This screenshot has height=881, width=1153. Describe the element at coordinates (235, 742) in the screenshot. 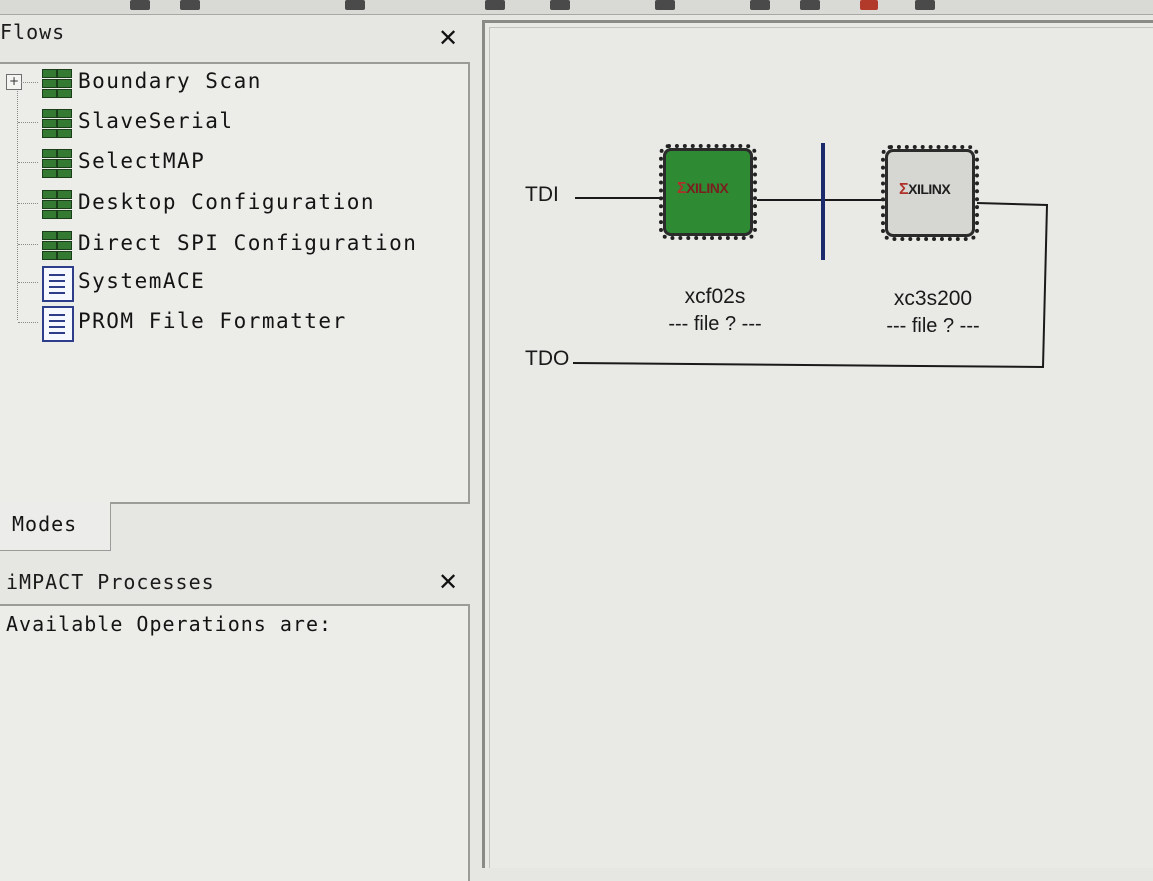

I see `processes-box: Available Operations are:` at that location.